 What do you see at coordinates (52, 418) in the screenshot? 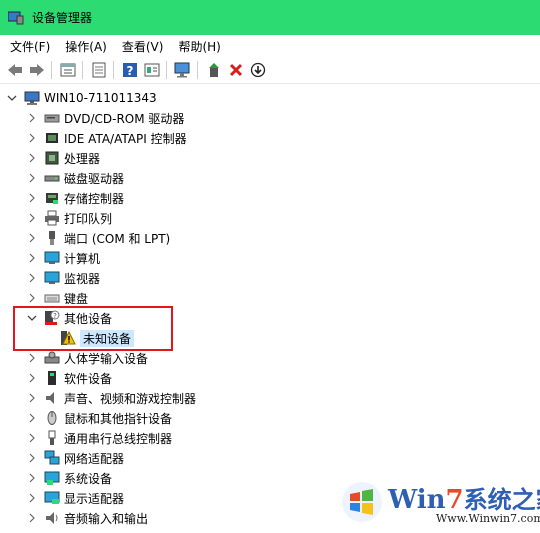
I see `mouse-icon` at bounding box center [52, 418].